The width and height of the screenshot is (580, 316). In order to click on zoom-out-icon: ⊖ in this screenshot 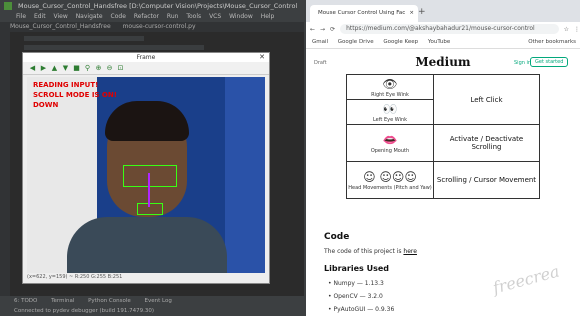, I will do `click(109, 68)`.